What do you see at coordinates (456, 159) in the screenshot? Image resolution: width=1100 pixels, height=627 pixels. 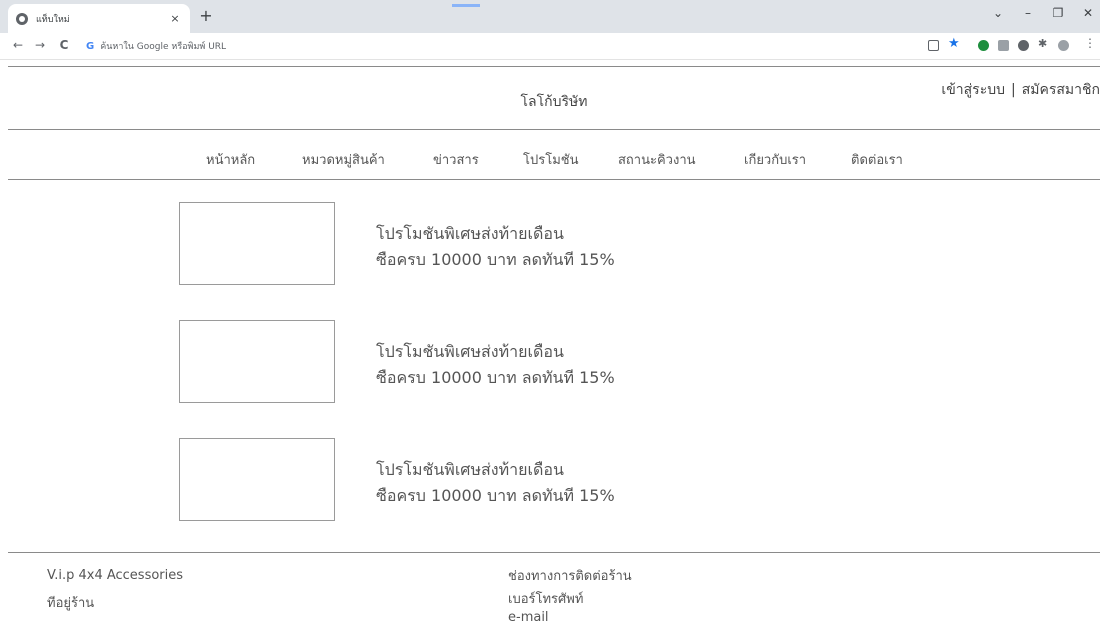 I see `menu-item-news: ข่าวสาร` at bounding box center [456, 159].